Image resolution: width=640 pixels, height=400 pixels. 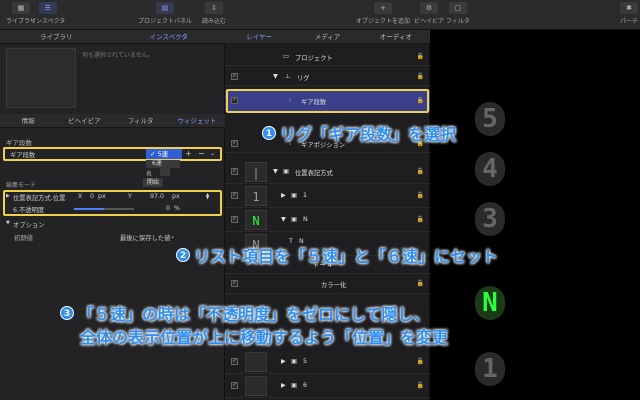 What do you see at coordinates (286, 56) in the screenshot?
I see `document-icon: ▭` at bounding box center [286, 56].